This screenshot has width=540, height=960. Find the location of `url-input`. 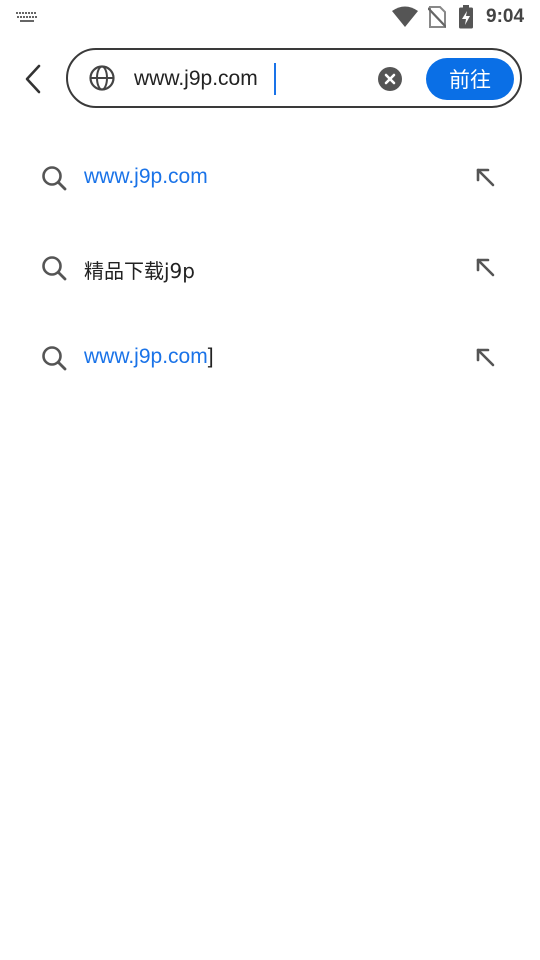

url-input is located at coordinates (254, 79).